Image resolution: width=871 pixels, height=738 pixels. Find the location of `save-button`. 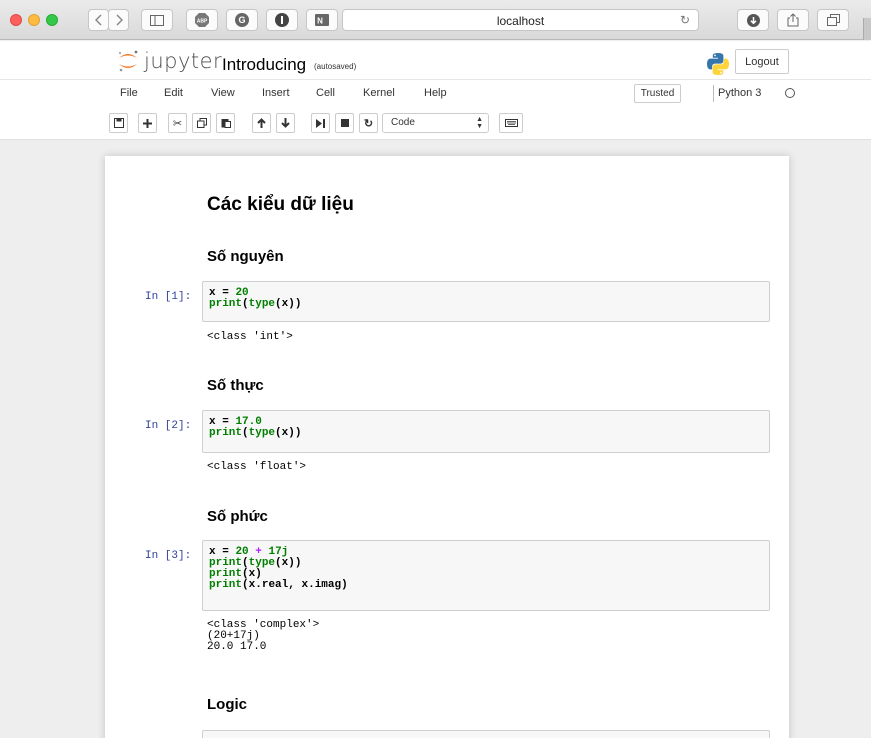

save-button is located at coordinates (118, 123).